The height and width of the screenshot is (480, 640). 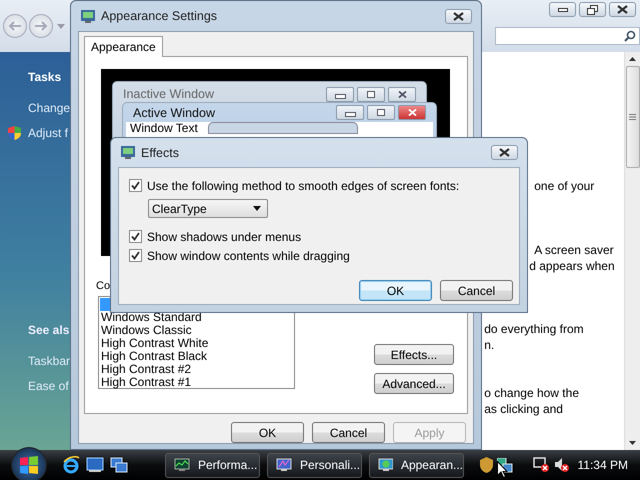 I want to click on browser-icon, so click(x=71, y=465).